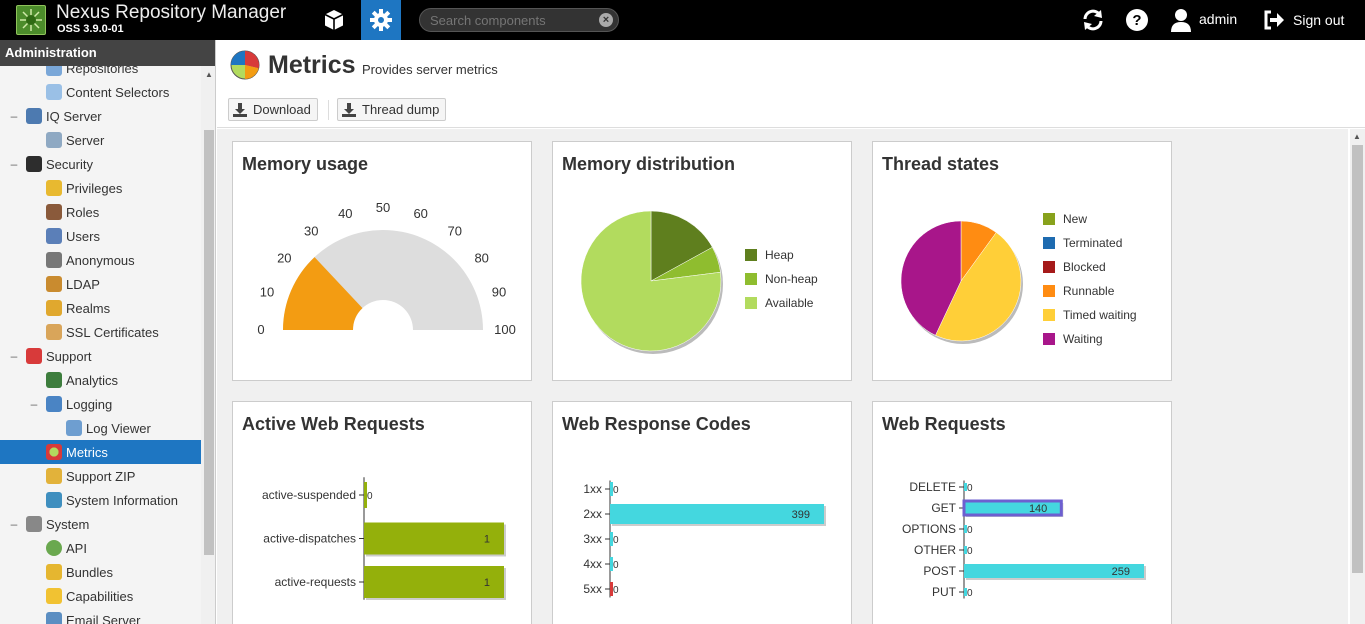  I want to click on sidebar-item-roles: Roles, so click(100, 212).